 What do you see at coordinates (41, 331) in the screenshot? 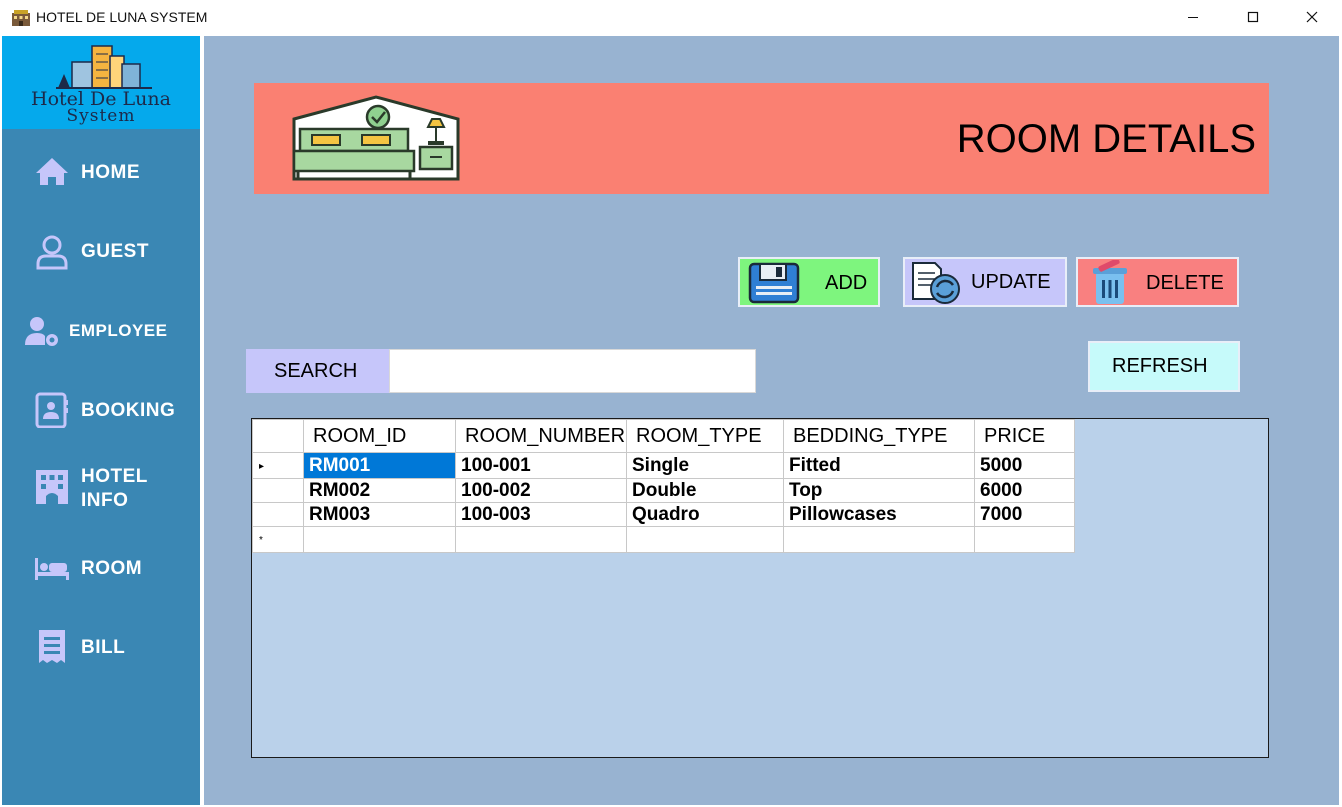
I see `user-gear-icon` at bounding box center [41, 331].